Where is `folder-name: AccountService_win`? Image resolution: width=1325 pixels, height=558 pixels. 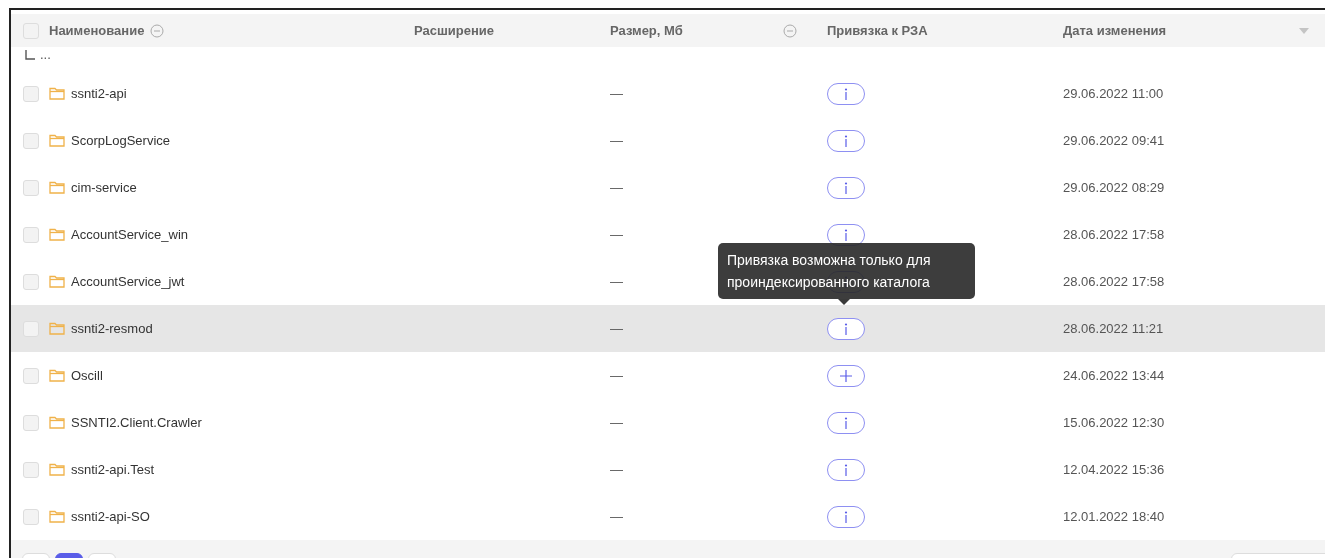 folder-name: AccountService_win is located at coordinates (130, 234).